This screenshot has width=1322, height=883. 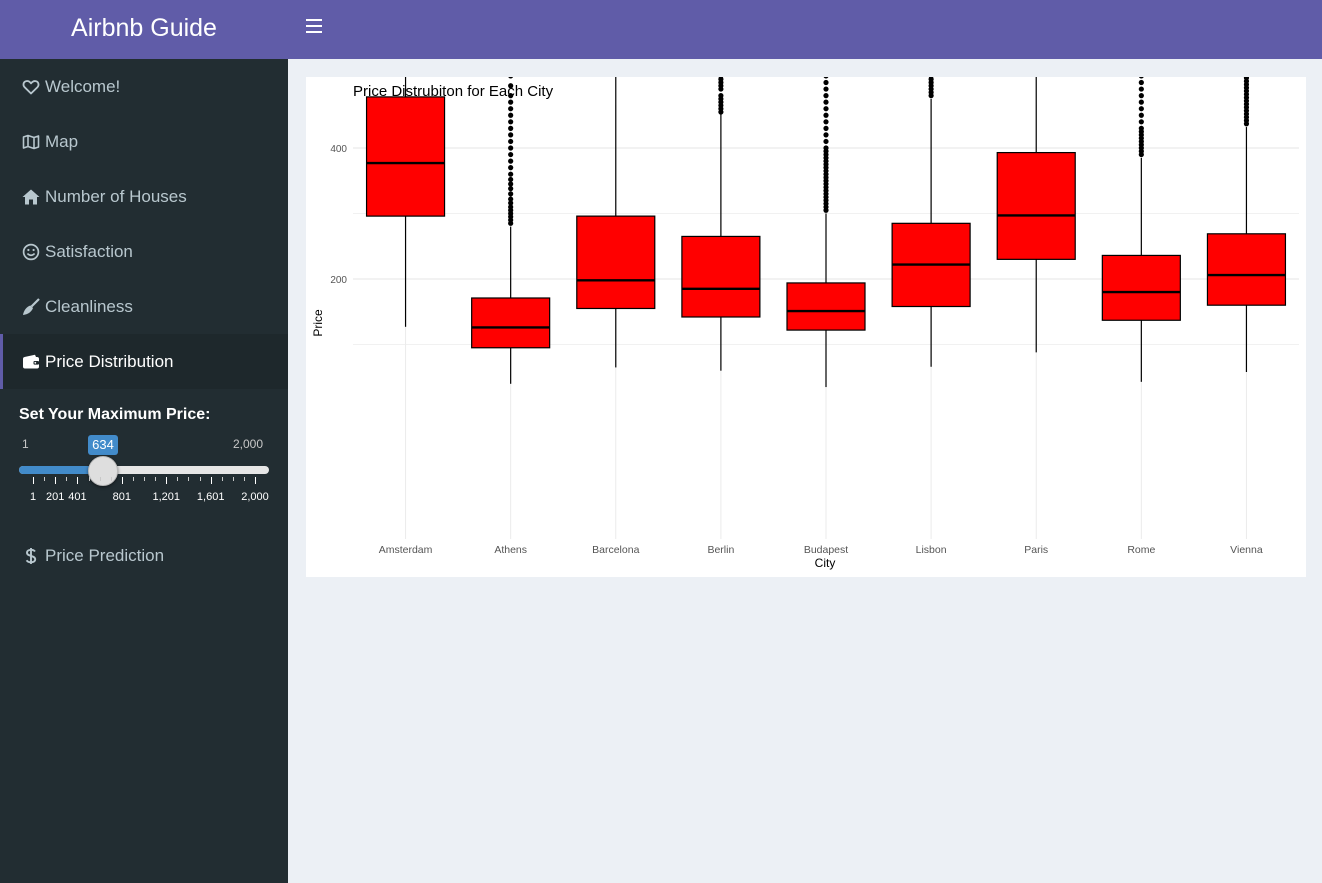 What do you see at coordinates (720, 550) in the screenshot?
I see `x-tick-label: Berlin` at bounding box center [720, 550].